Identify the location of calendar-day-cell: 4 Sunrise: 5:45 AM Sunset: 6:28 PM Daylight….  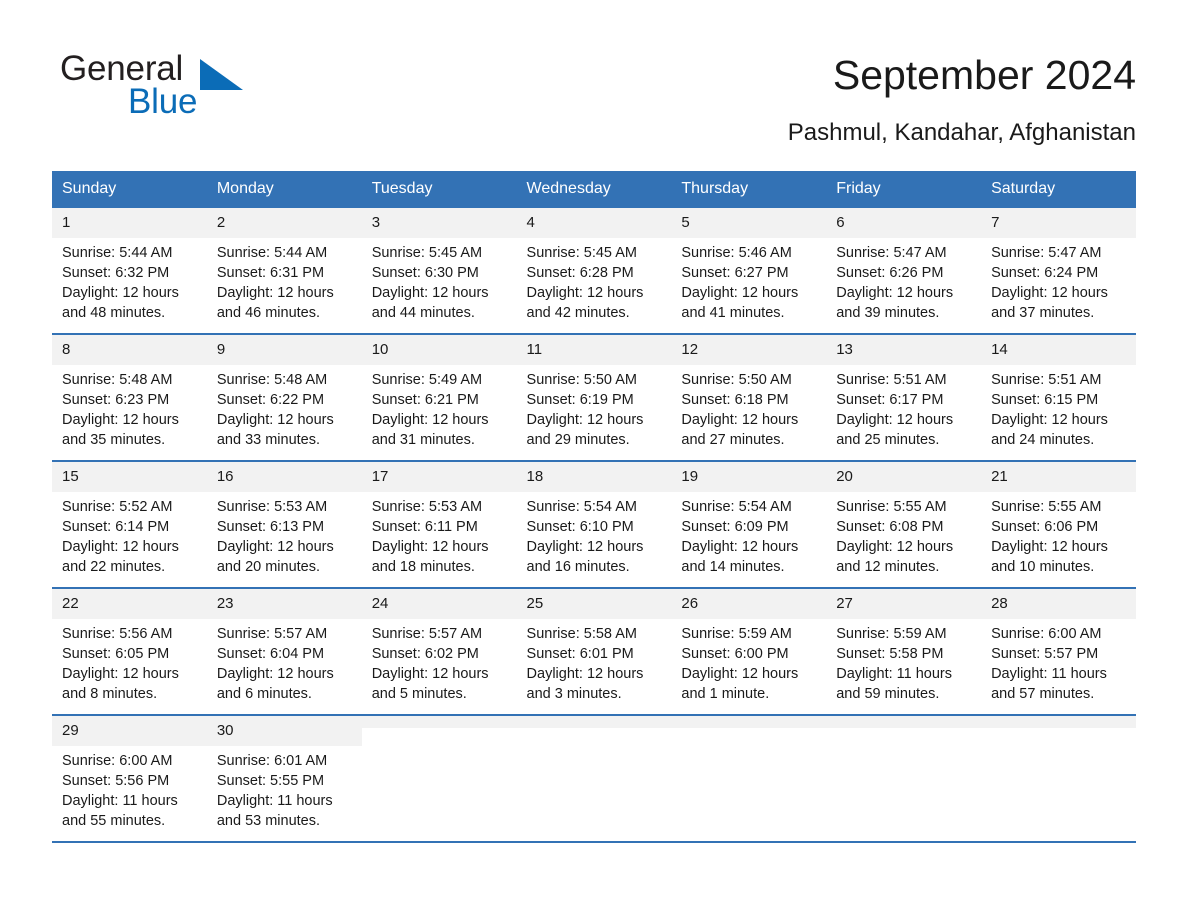
(594, 271).